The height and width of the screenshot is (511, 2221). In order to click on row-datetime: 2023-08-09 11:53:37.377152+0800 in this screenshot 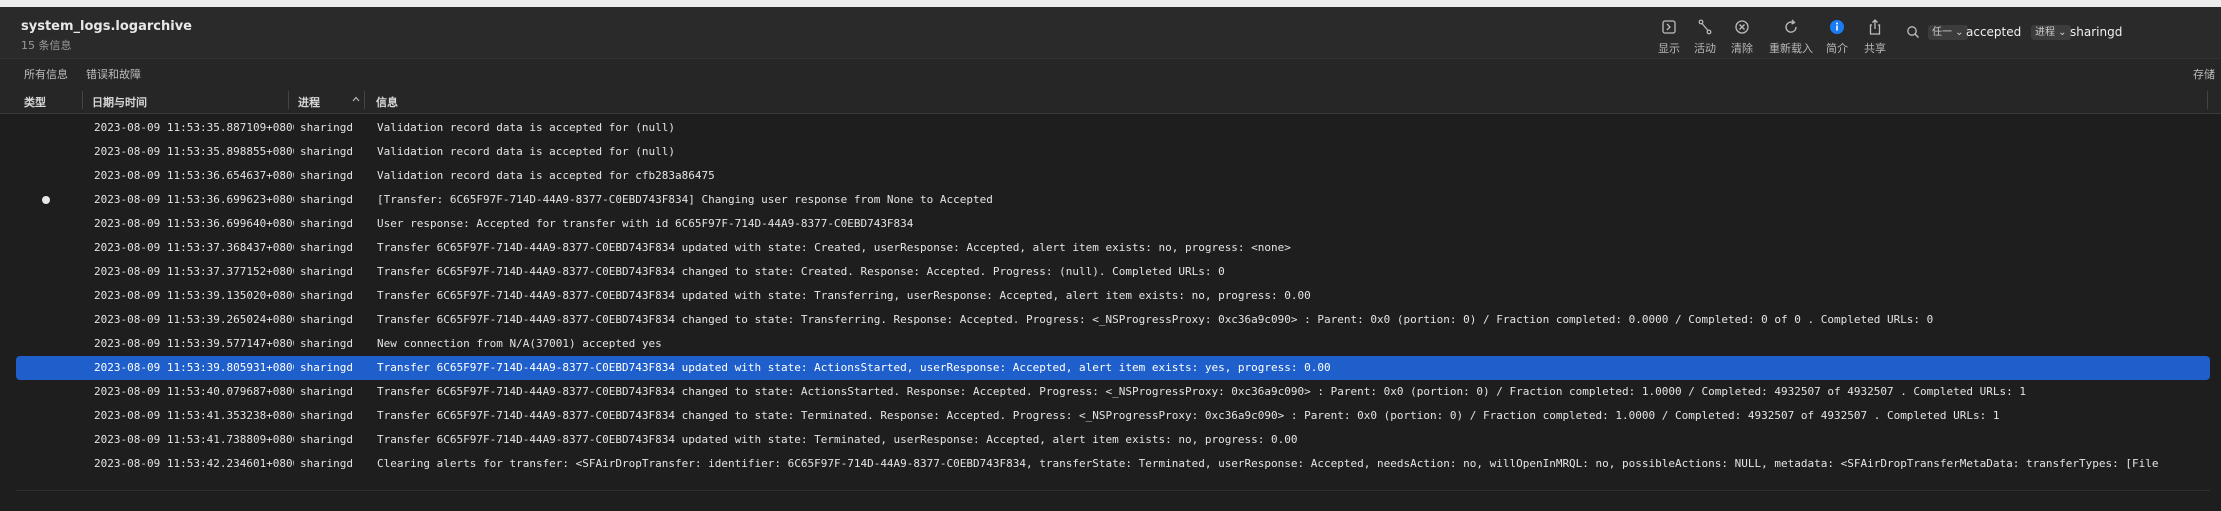, I will do `click(194, 271)`.